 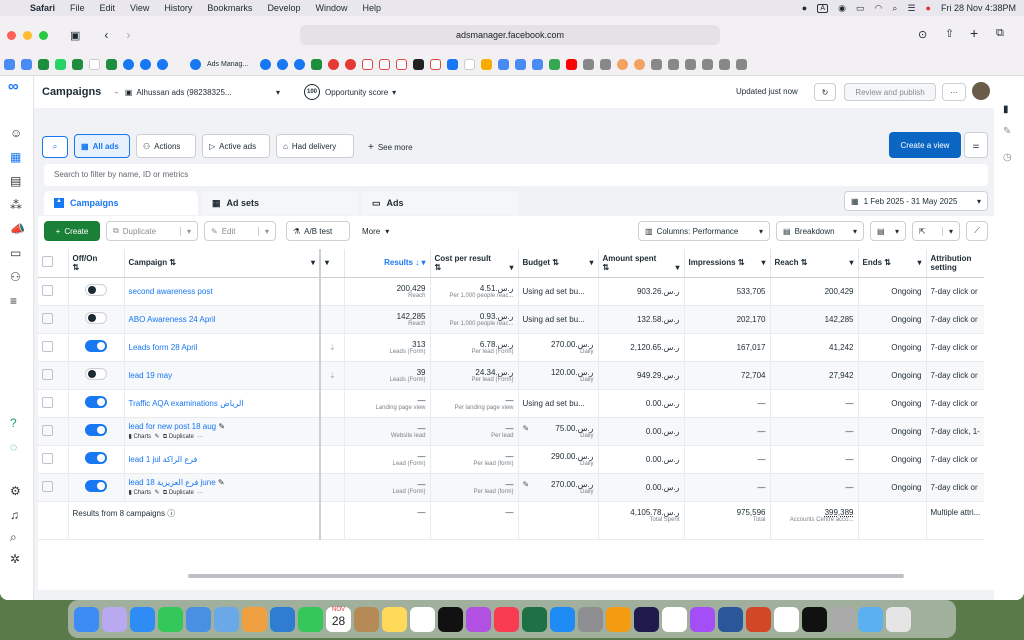 I want to click on apple-tv-icon, so click(x=450, y=619).